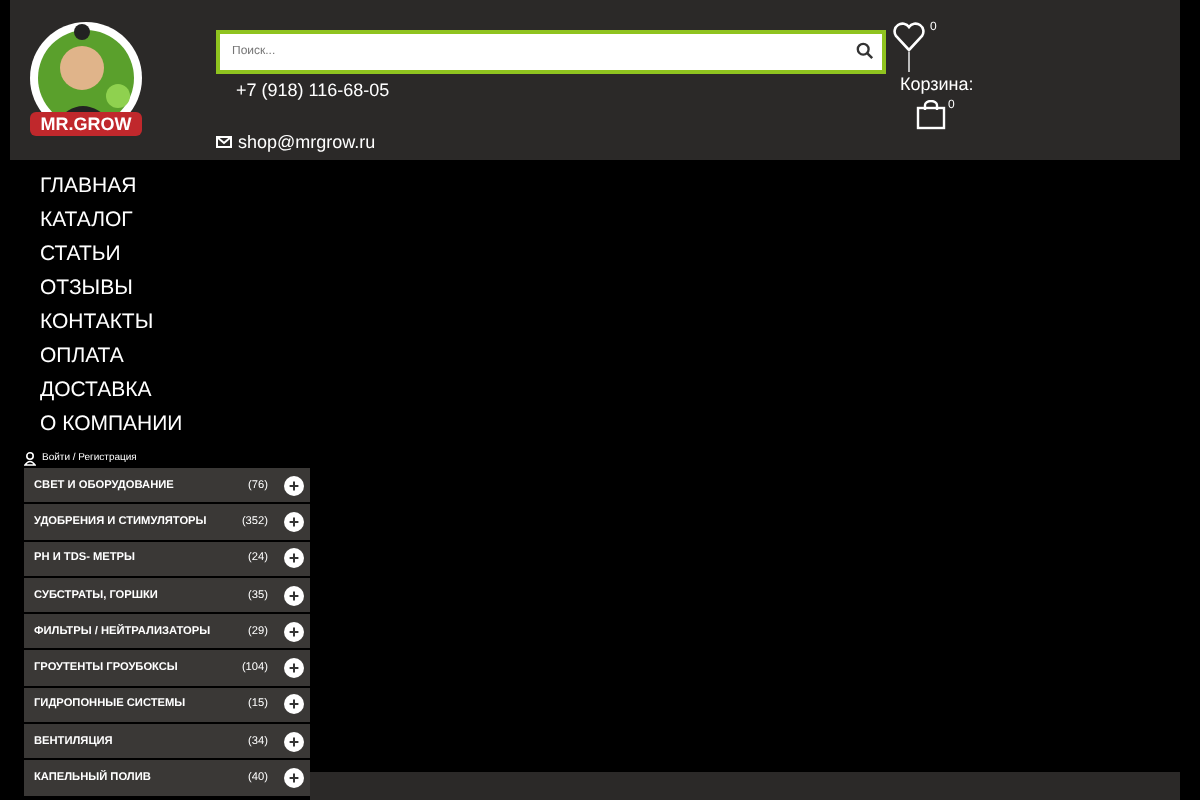 This screenshot has height=800, width=1200. Describe the element at coordinates (111, 425) in the screenshot. I see `menu-link: О КОМПАНИИ` at that location.